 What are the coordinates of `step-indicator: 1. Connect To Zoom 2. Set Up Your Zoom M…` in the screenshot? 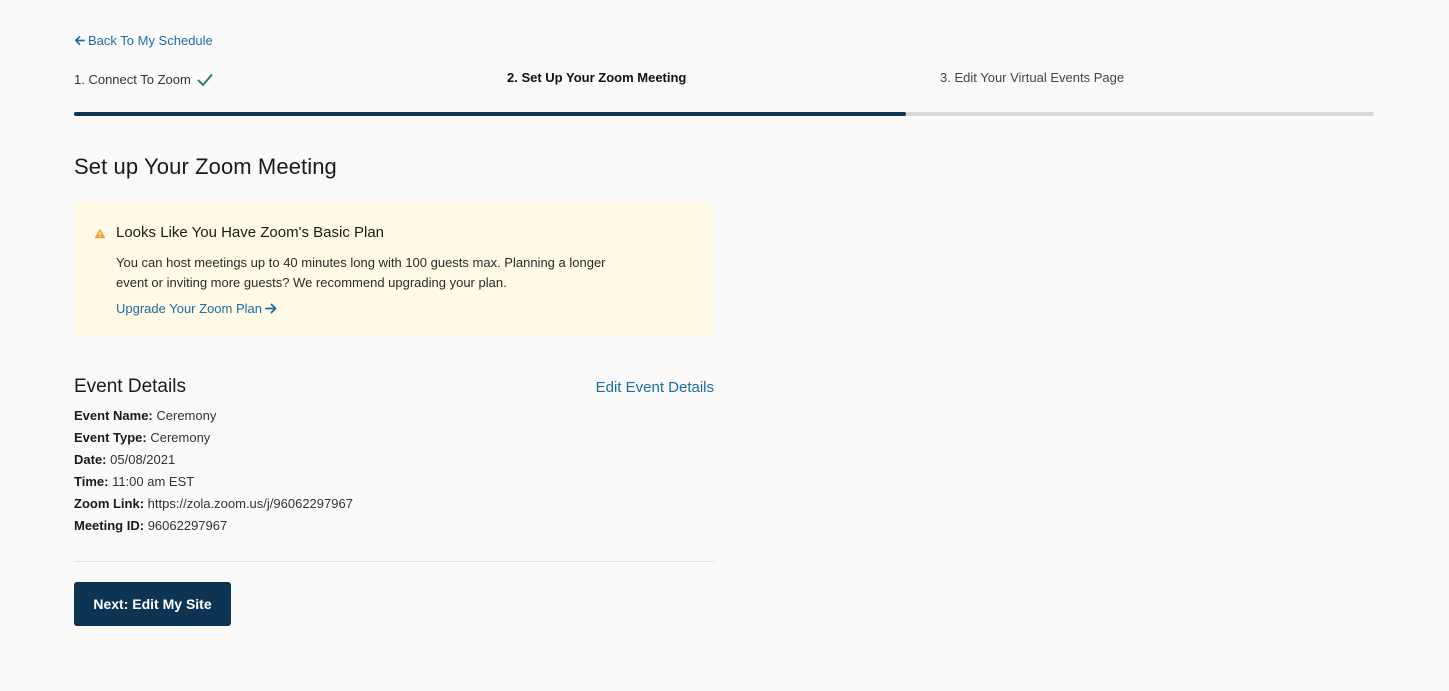 It's located at (724, 80).